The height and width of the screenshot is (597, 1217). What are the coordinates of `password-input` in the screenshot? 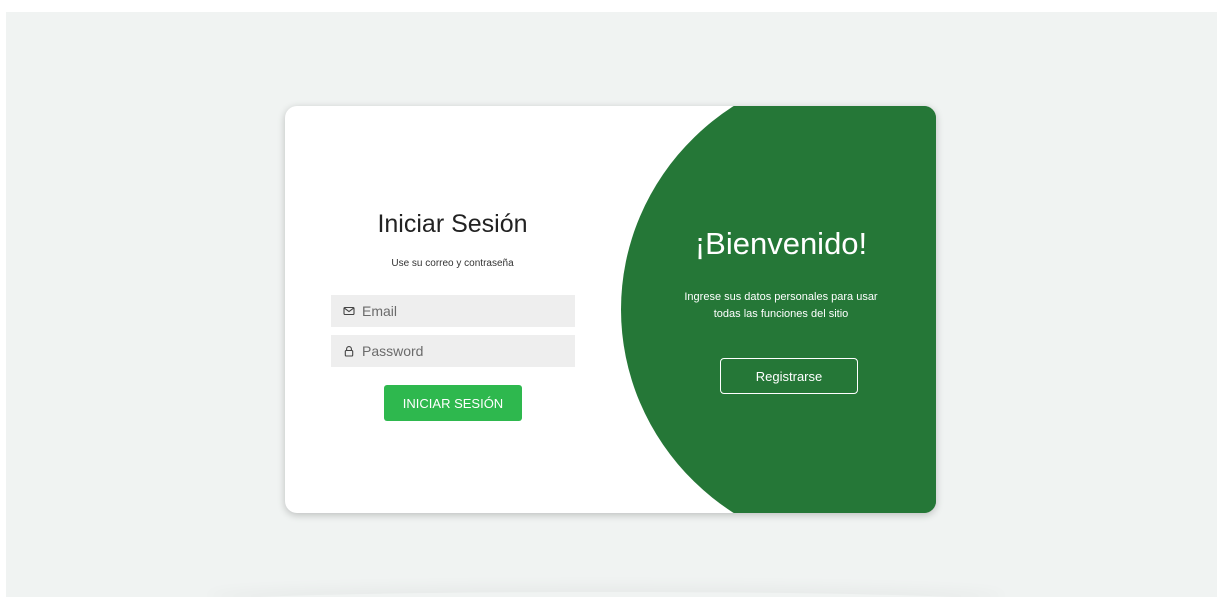 It's located at (462, 351).